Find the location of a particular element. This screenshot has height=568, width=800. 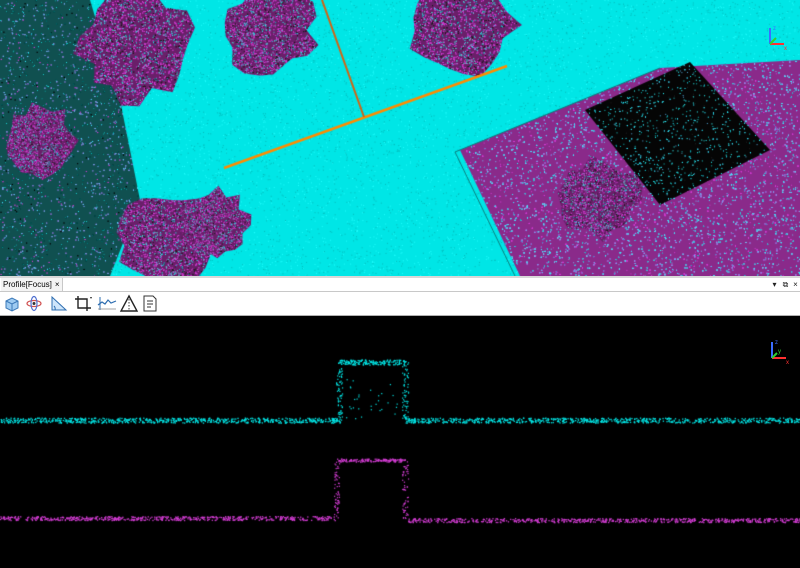

tab-profile: Profile[Focus] × is located at coordinates (32, 284).